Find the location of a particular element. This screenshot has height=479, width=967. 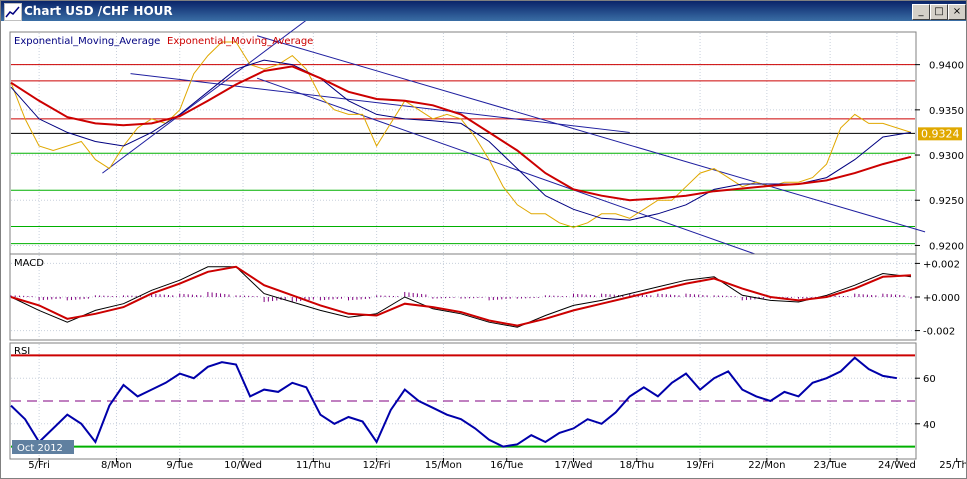

x-tick-label: 5/Fri is located at coordinates (39, 465).